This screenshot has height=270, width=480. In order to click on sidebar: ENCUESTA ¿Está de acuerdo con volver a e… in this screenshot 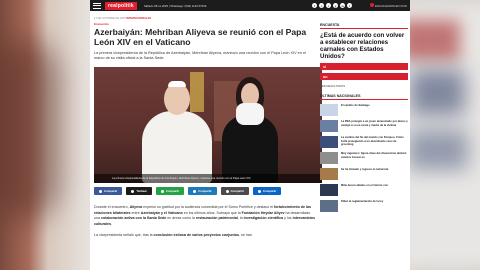, I will do `click(364, 117)`.